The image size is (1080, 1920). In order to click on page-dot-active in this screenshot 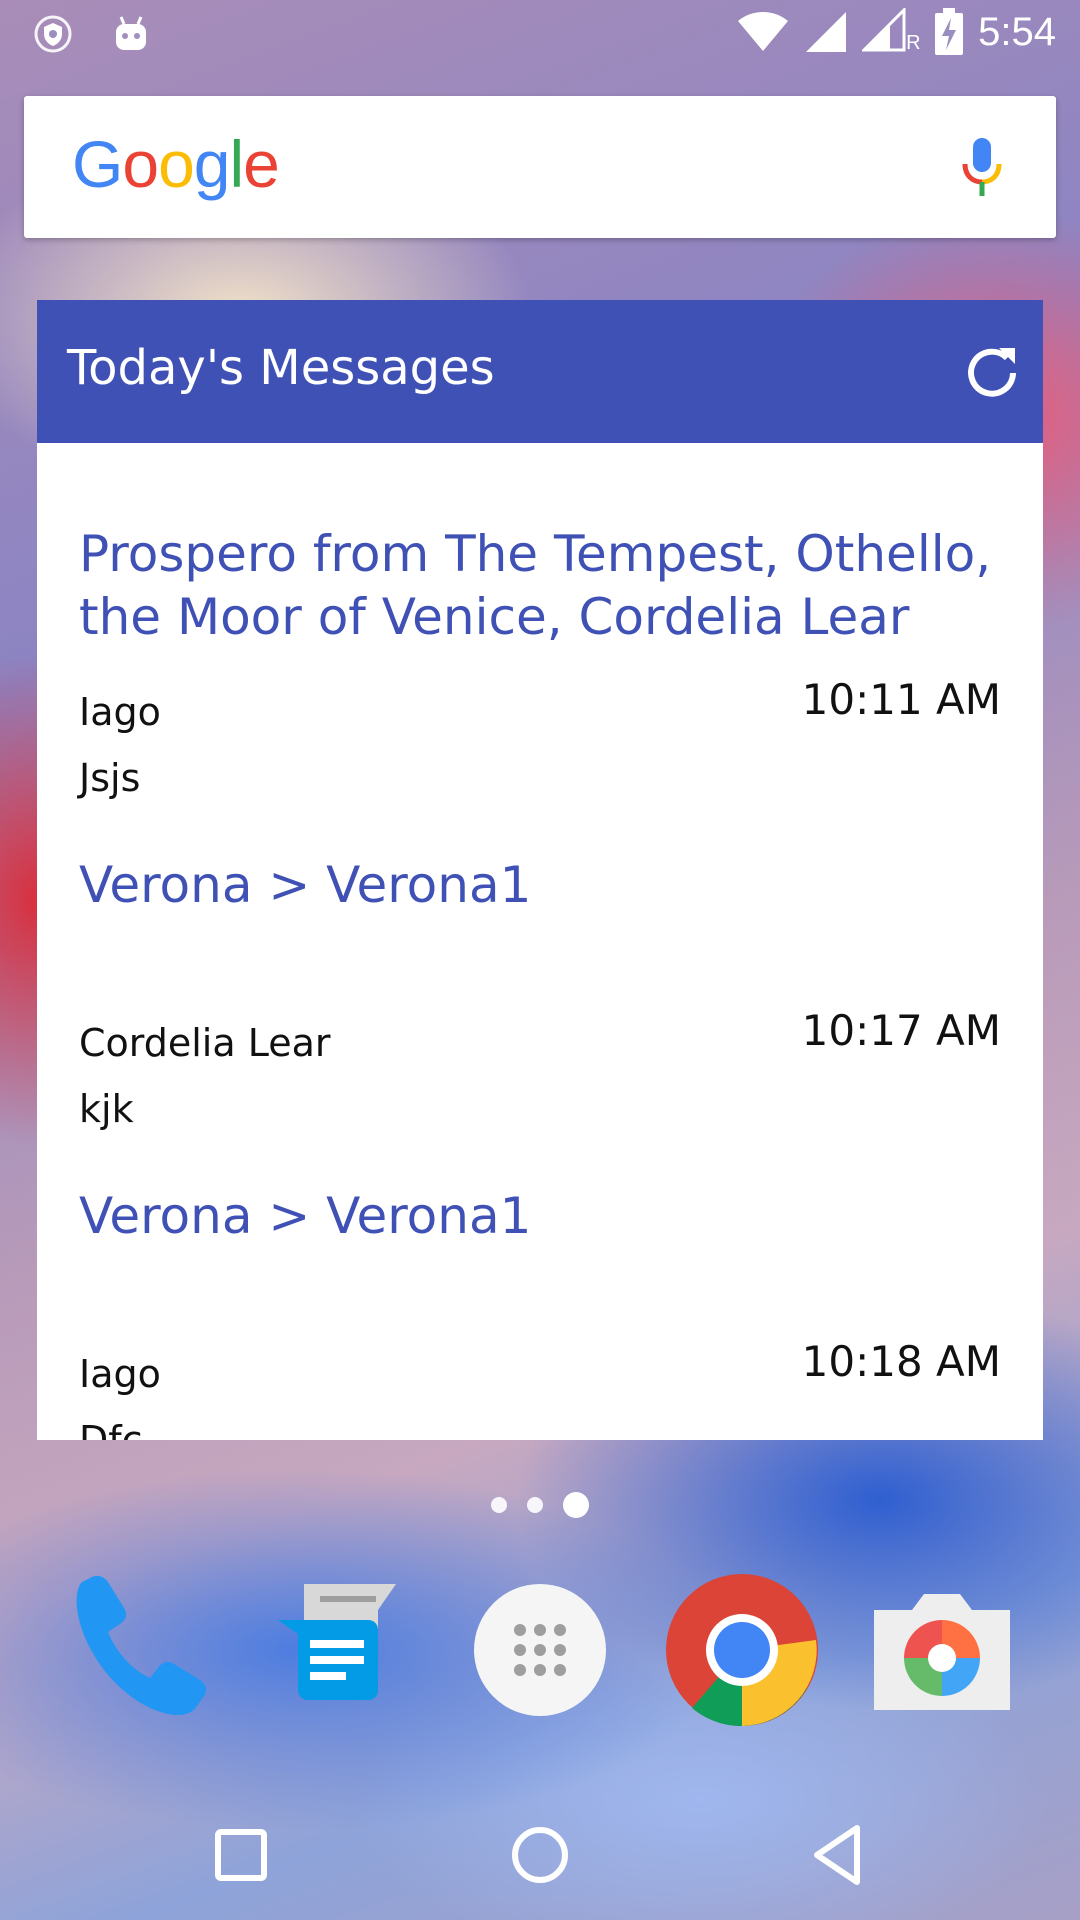, I will do `click(576, 1505)`.